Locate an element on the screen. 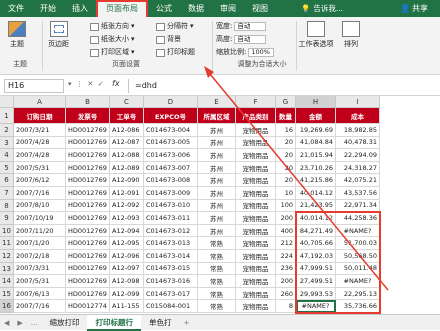 This screenshot has height=331, width=440. cell: 40,705.66 is located at coordinates (316, 243).